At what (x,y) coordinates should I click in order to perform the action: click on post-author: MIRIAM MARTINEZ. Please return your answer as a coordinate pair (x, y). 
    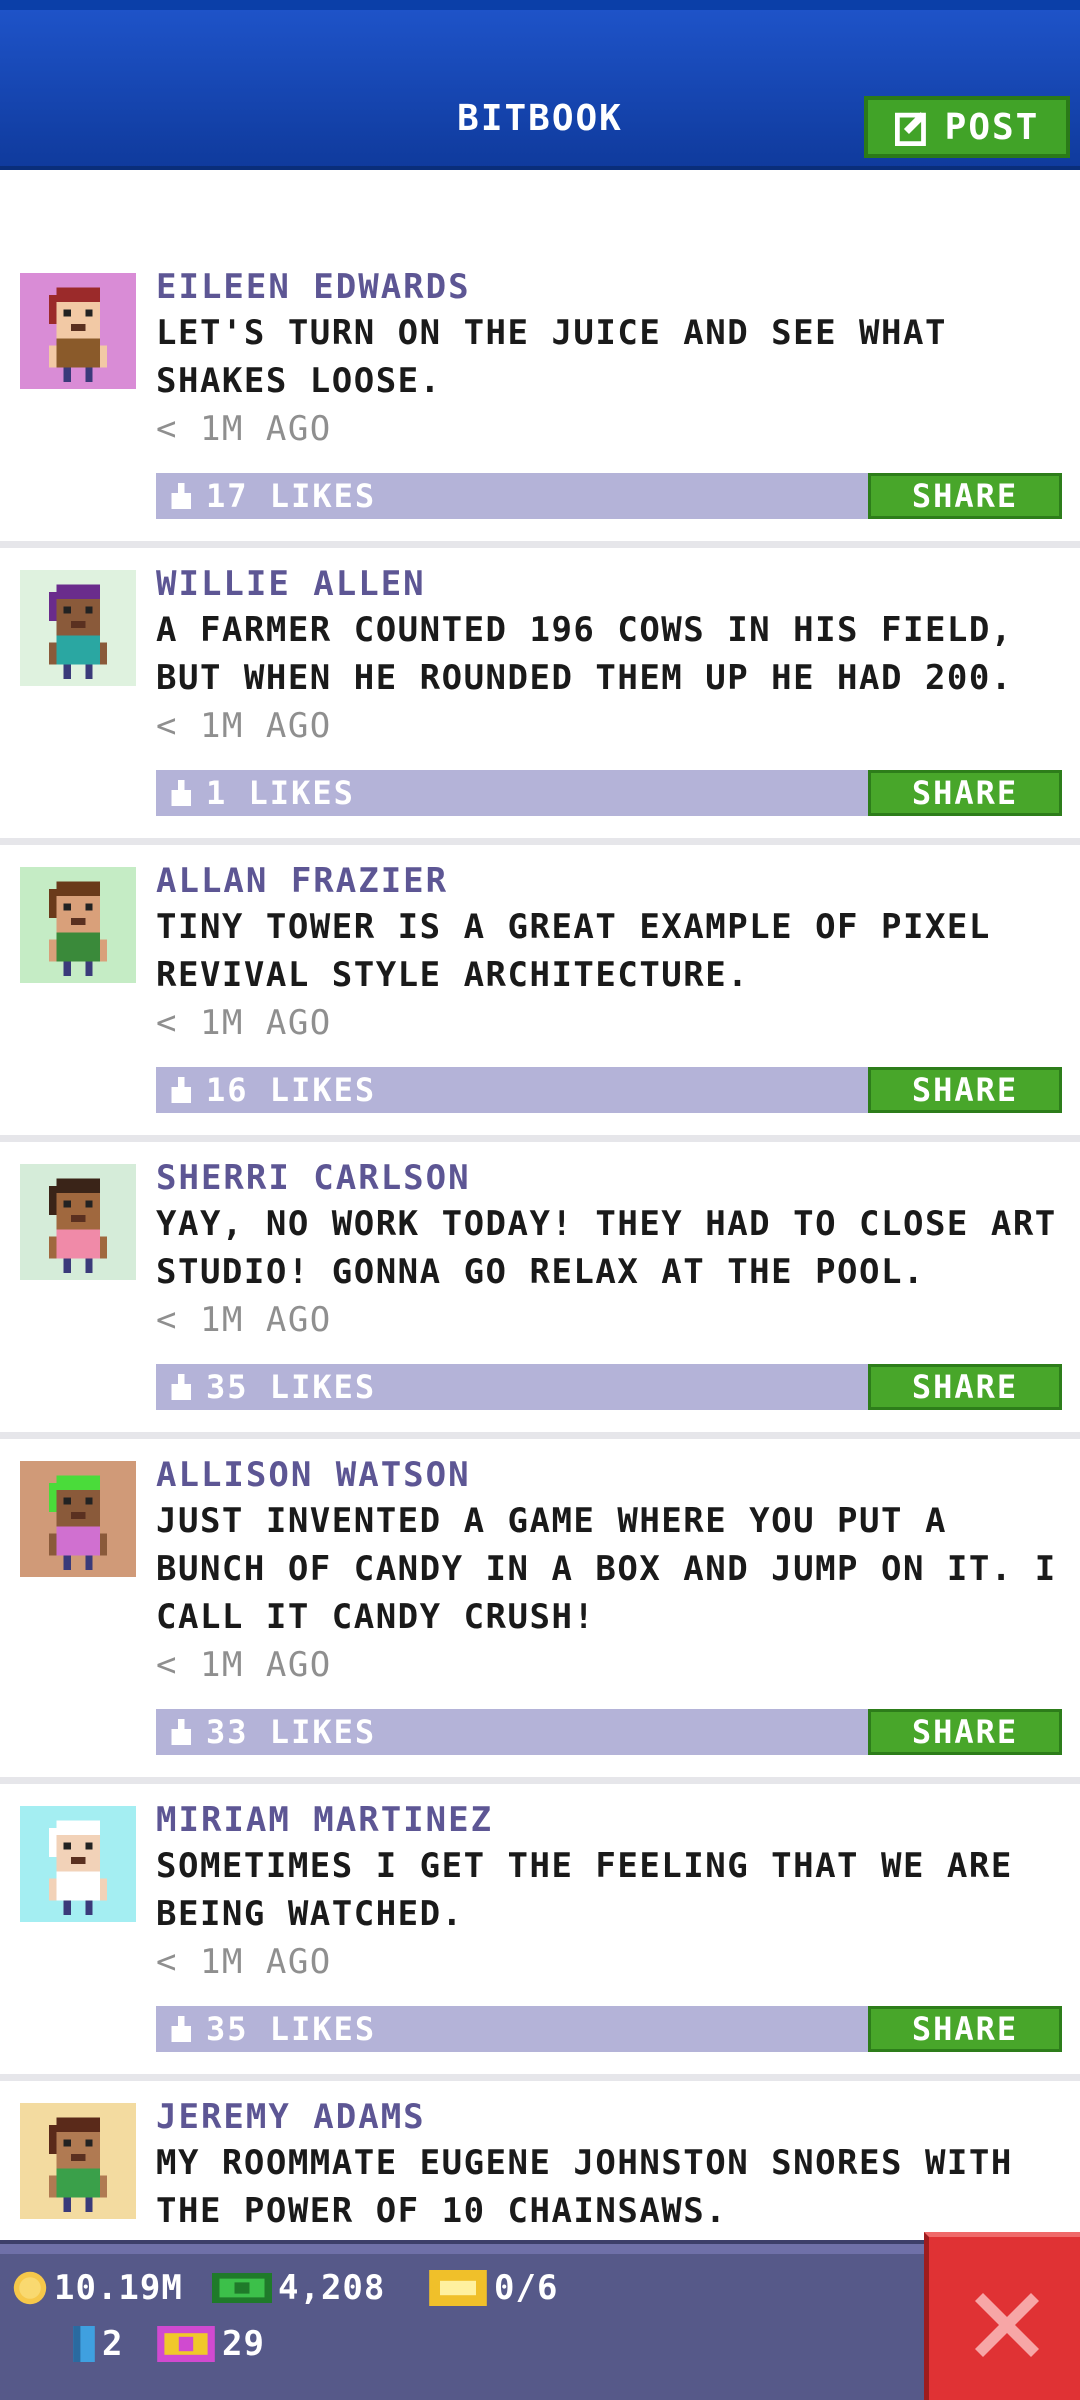
    Looking at the image, I should click on (611, 1820).